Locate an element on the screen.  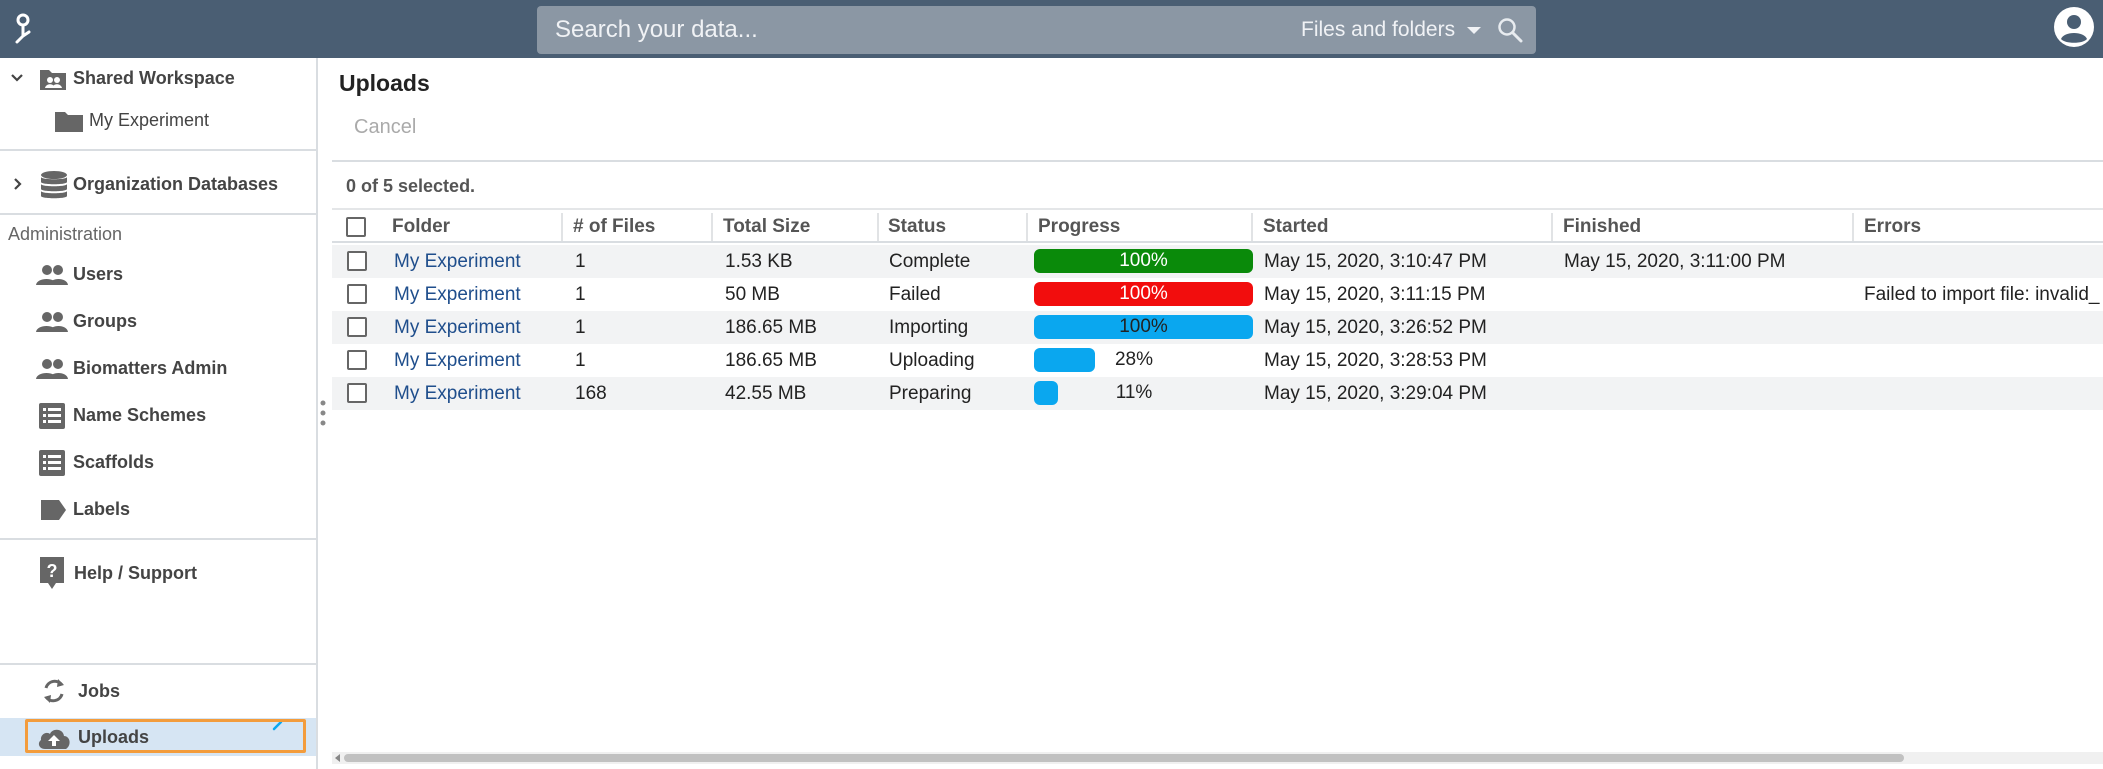
sidebar-item-label: Users is located at coordinates (98, 273).